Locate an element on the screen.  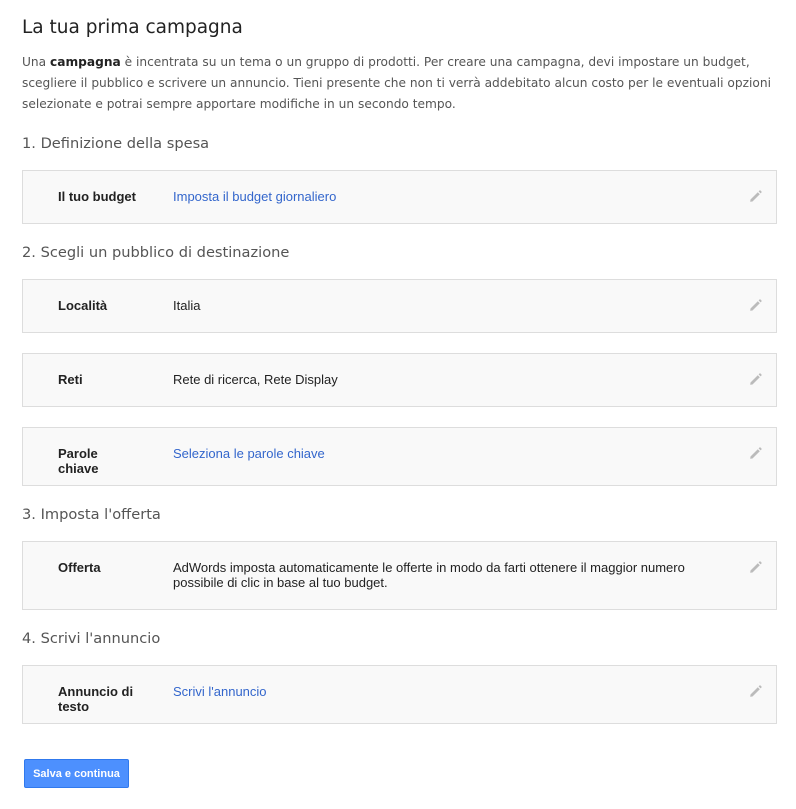
budget-link: Imposta il budget giornaliero is located at coordinates (443, 196).